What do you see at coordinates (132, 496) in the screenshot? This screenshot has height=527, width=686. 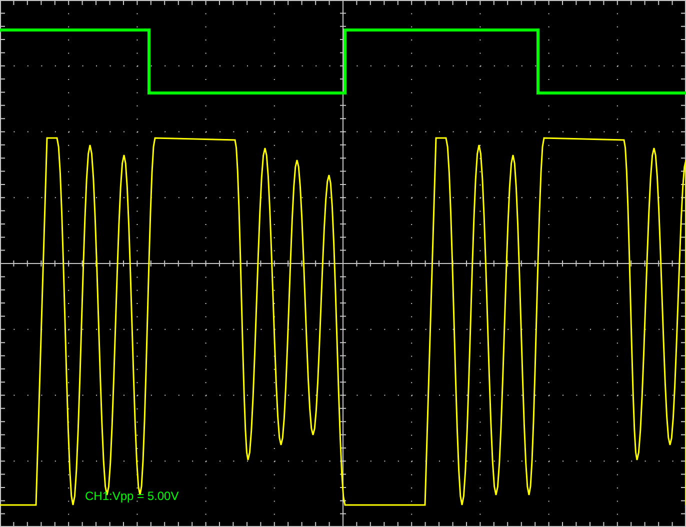 I see `vpp-readout: CH1:Vpp = 5.00V` at bounding box center [132, 496].